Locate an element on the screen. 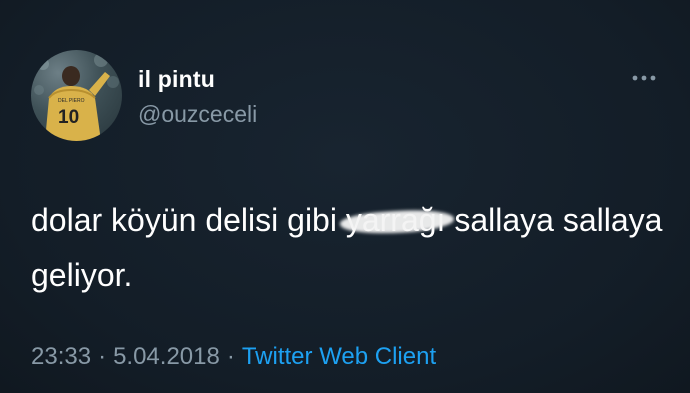  more-horizontal-icon is located at coordinates (644, 78).